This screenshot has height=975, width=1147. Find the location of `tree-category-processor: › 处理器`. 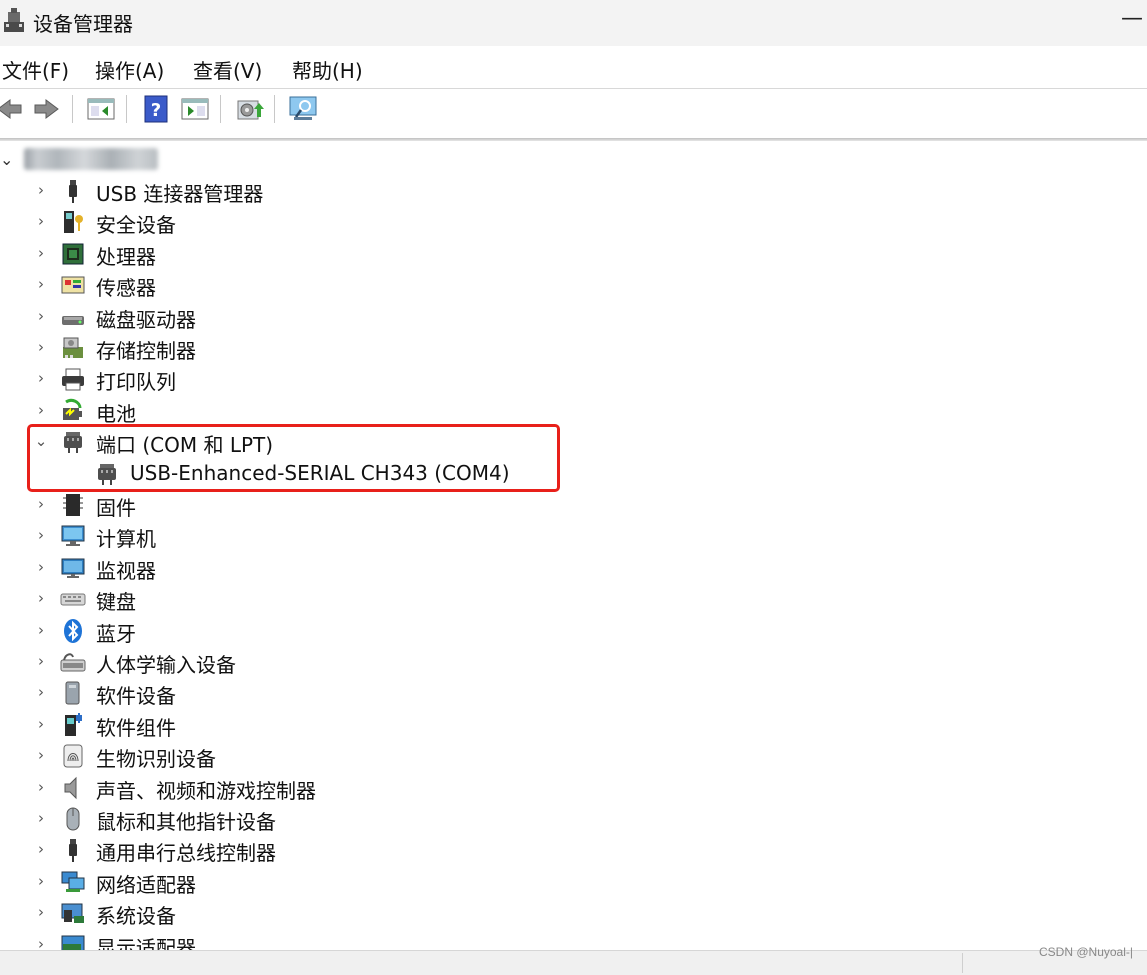

tree-category-processor: › 处理器 is located at coordinates (300, 253).